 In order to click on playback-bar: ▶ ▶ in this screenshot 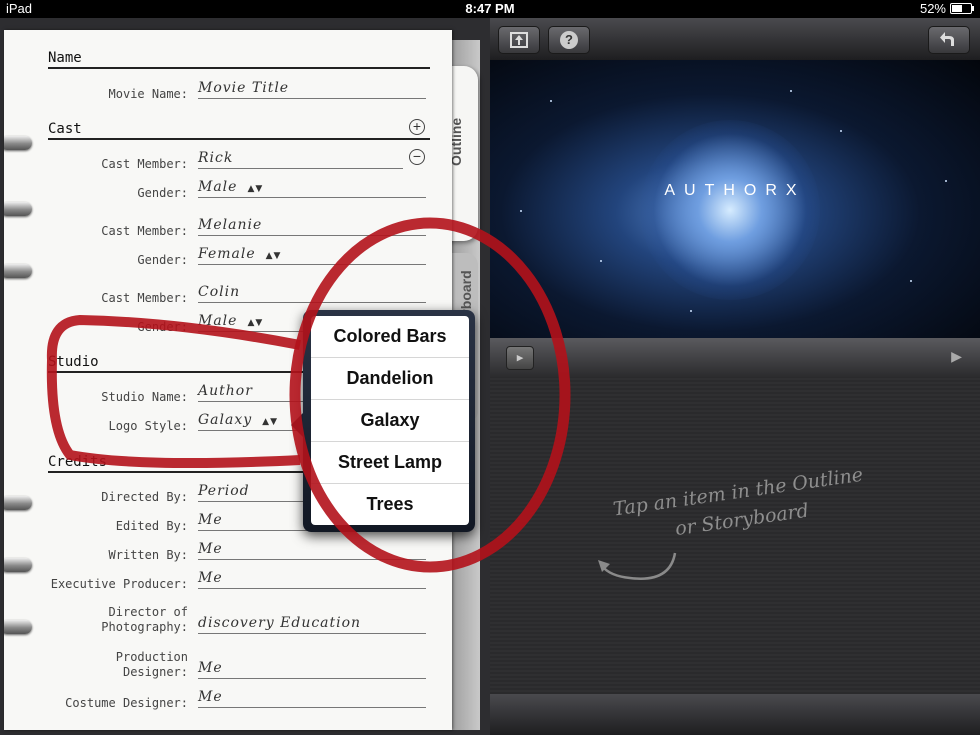, I will do `click(735, 358)`.